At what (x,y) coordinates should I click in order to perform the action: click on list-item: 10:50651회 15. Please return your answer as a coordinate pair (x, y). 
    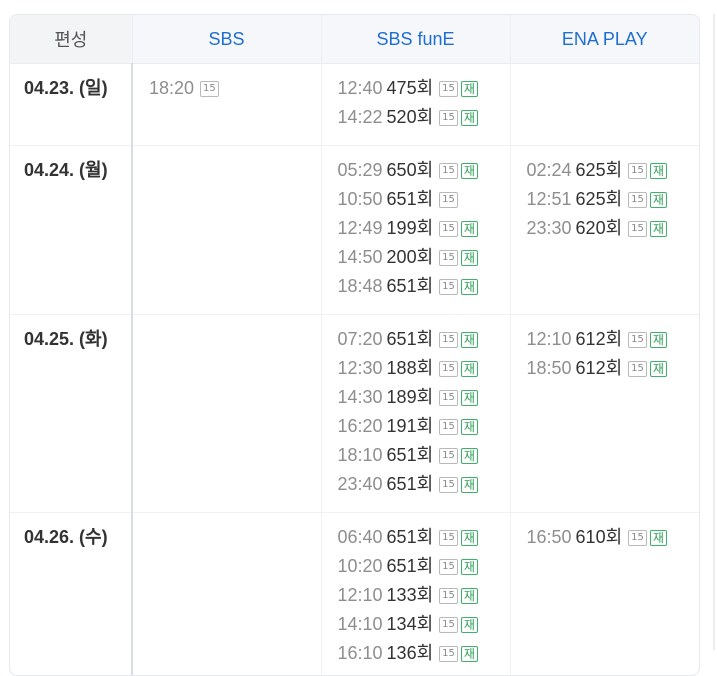
    Looking at the image, I should click on (424, 199).